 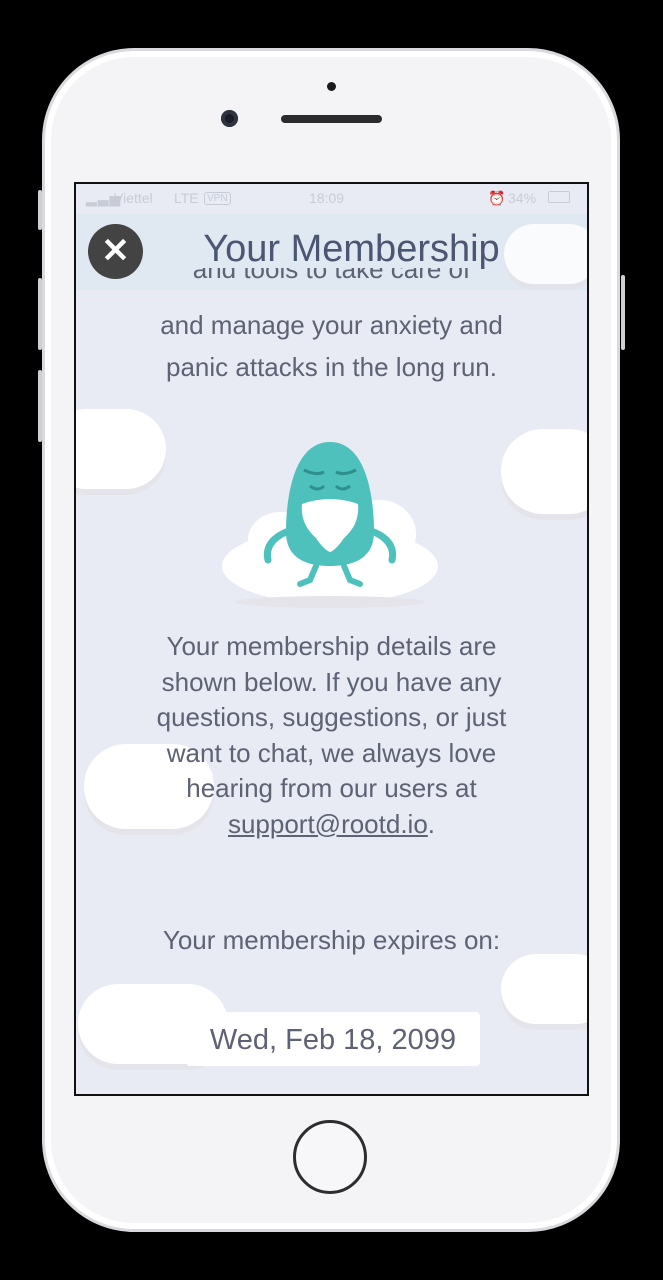 What do you see at coordinates (330, 525) in the screenshot?
I see `mascot-illustration` at bounding box center [330, 525].